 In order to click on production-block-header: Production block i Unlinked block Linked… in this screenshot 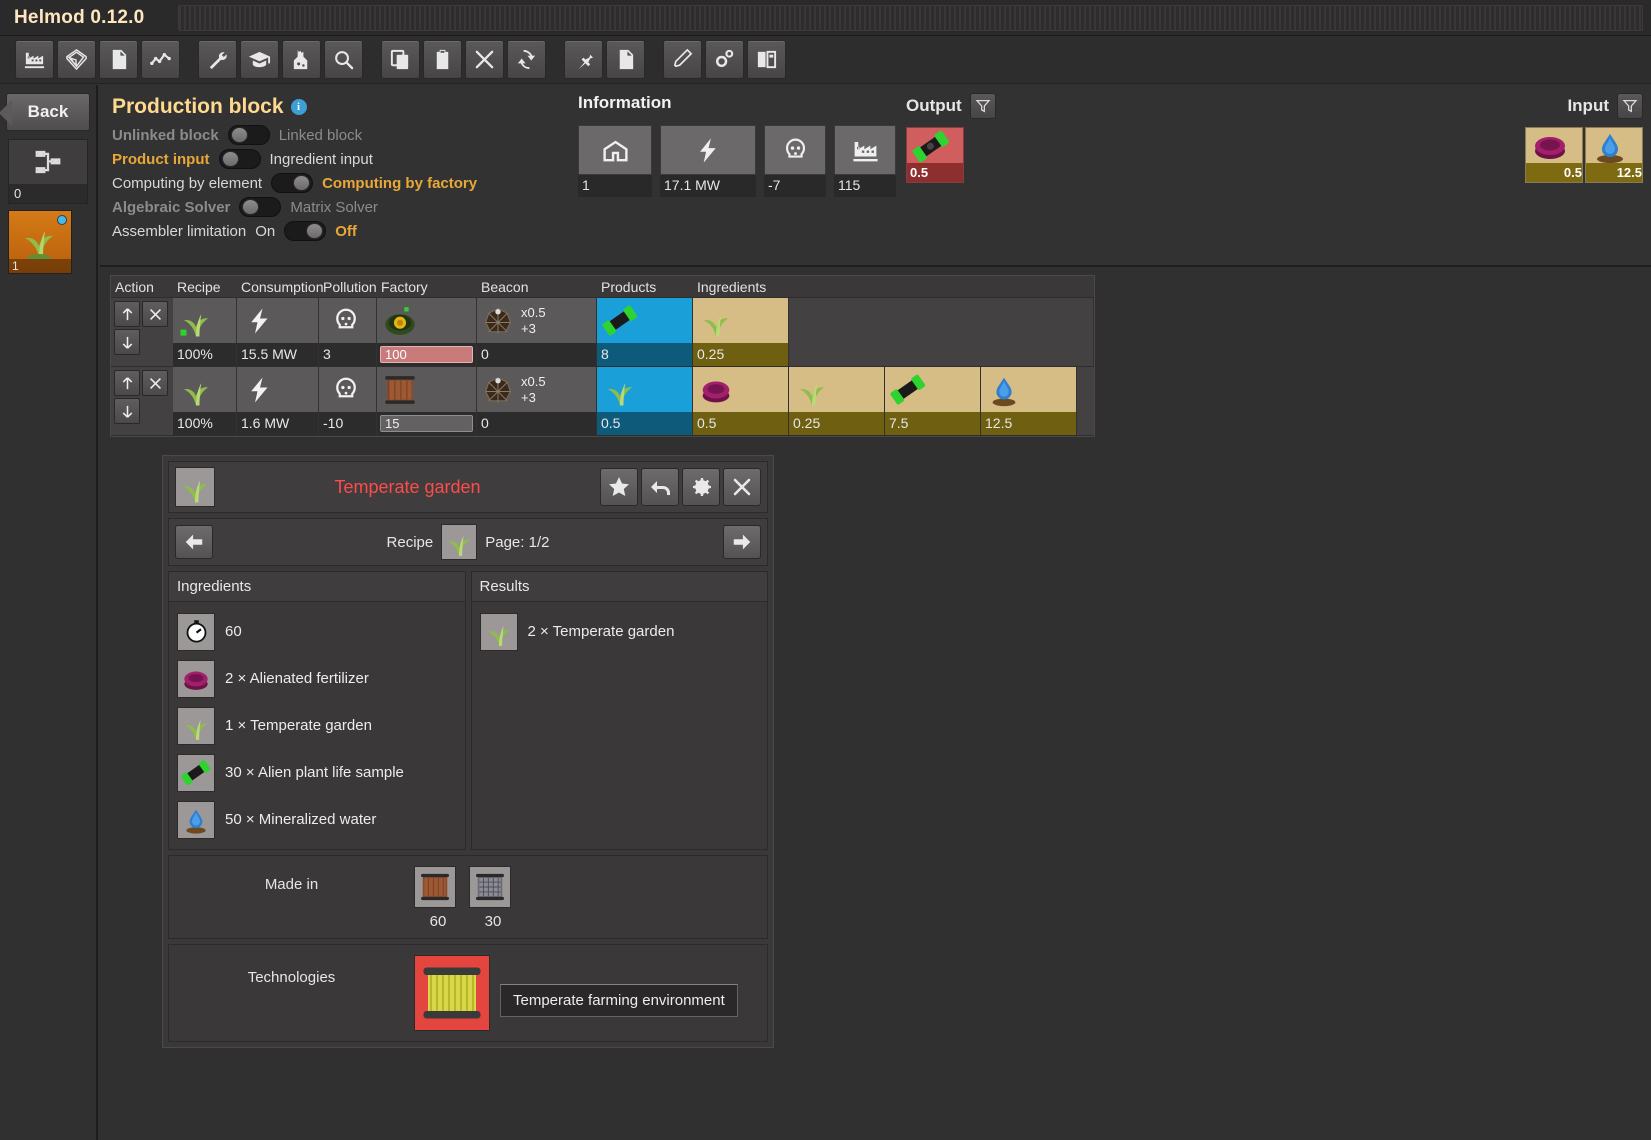, I will do `click(875, 176)`.